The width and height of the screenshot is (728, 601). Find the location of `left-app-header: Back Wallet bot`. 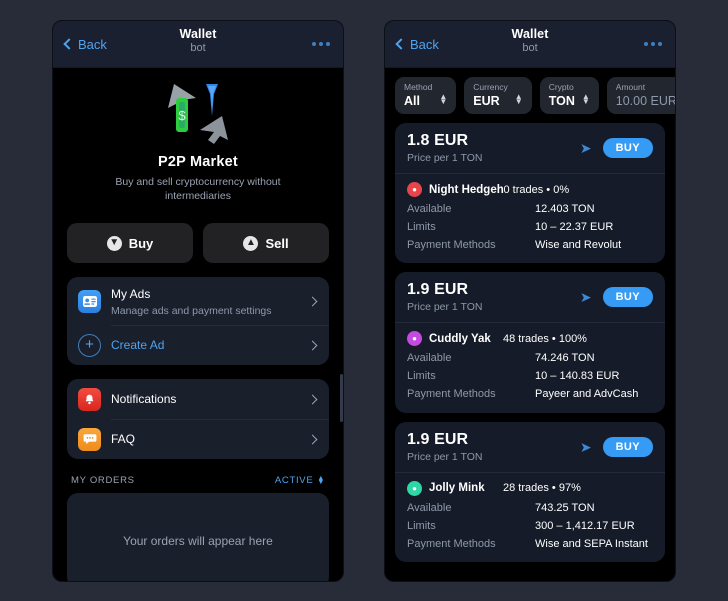

left-app-header: Back Wallet bot is located at coordinates (198, 44).